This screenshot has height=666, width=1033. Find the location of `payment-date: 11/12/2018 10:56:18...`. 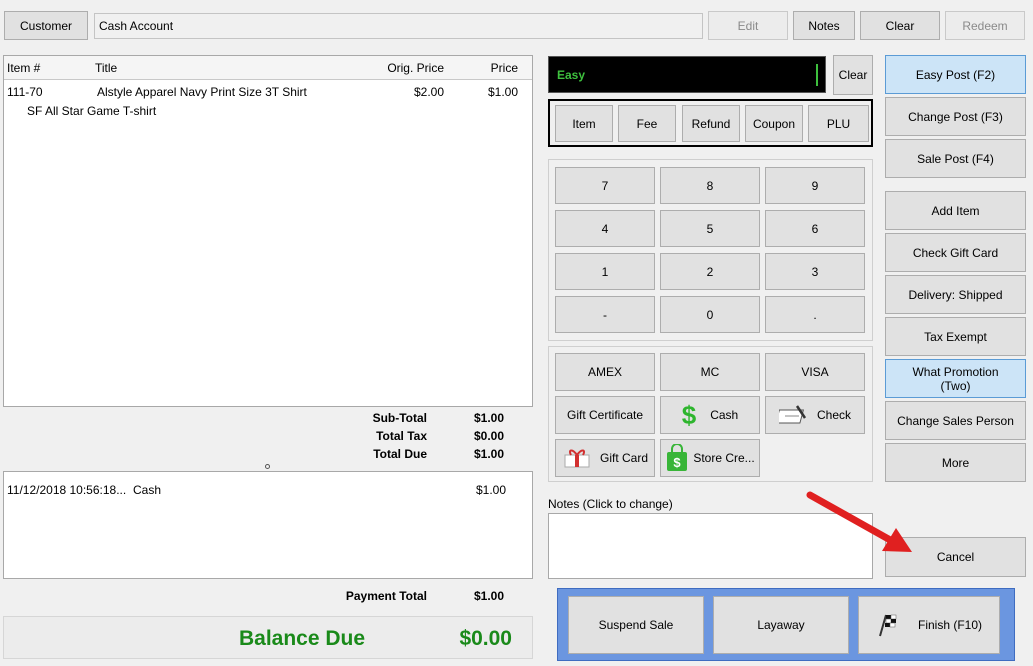

payment-date: 11/12/2018 10:56:18... is located at coordinates (67, 490).